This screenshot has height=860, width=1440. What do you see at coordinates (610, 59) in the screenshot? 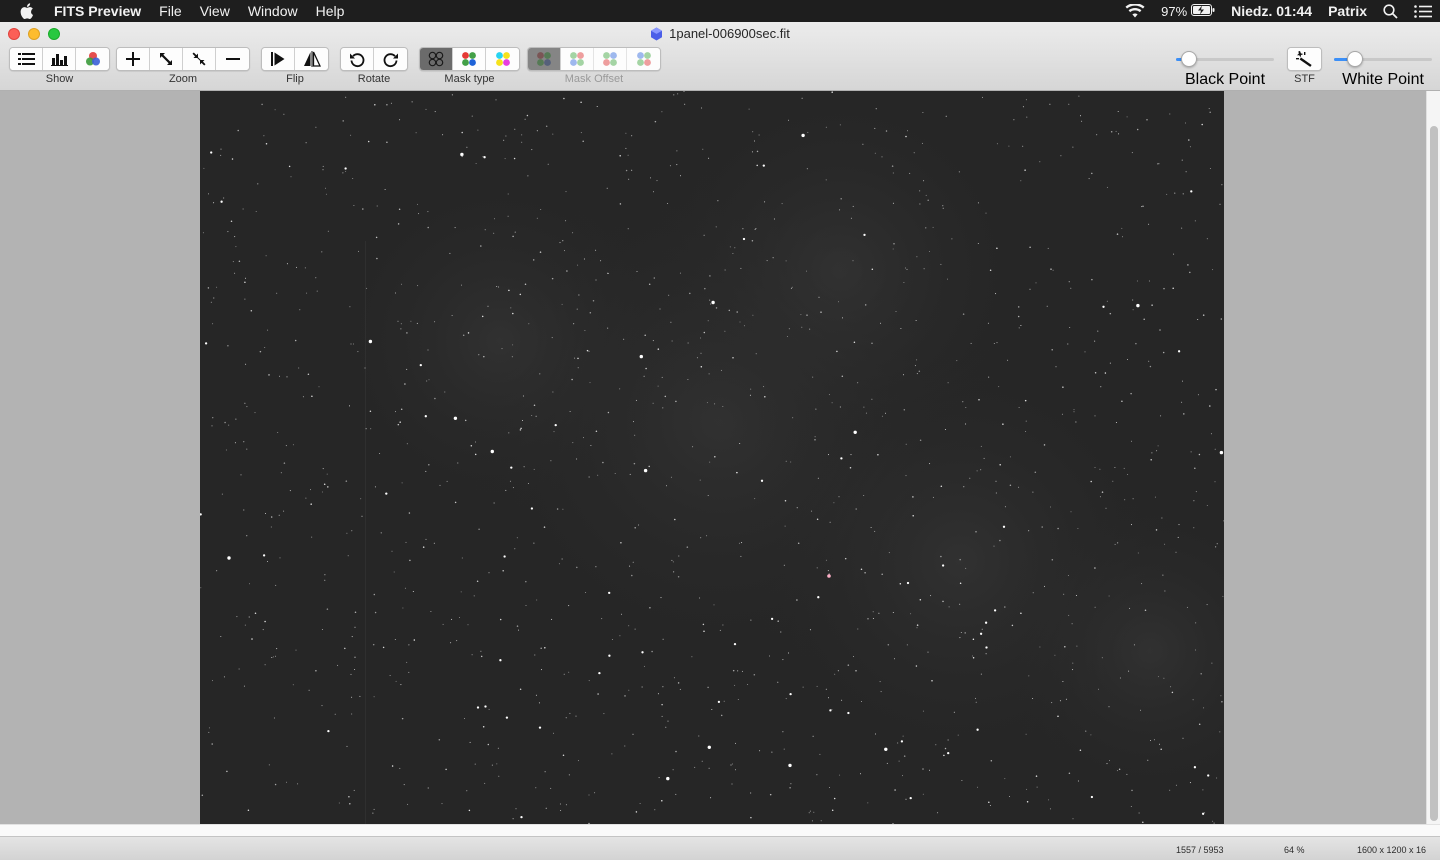
I see `mask-offset-2-button` at bounding box center [610, 59].